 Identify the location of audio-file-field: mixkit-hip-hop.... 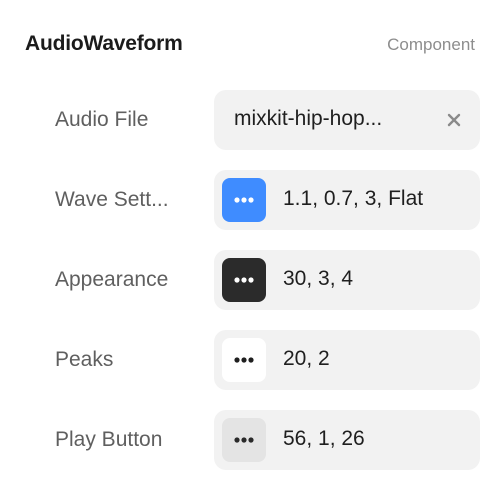
(347, 120).